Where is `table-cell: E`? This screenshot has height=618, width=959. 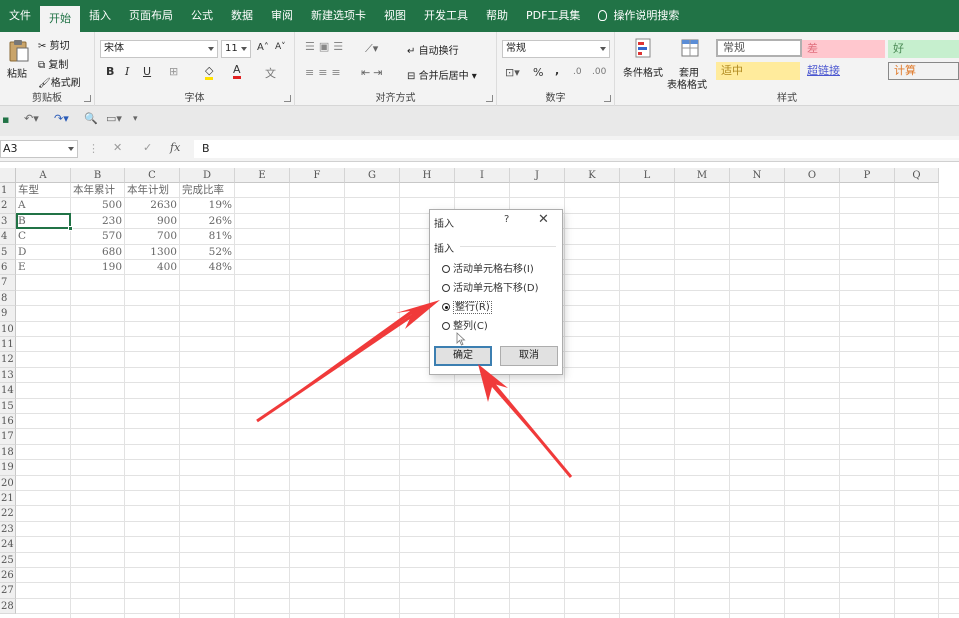
table-cell: E is located at coordinates (44, 267).